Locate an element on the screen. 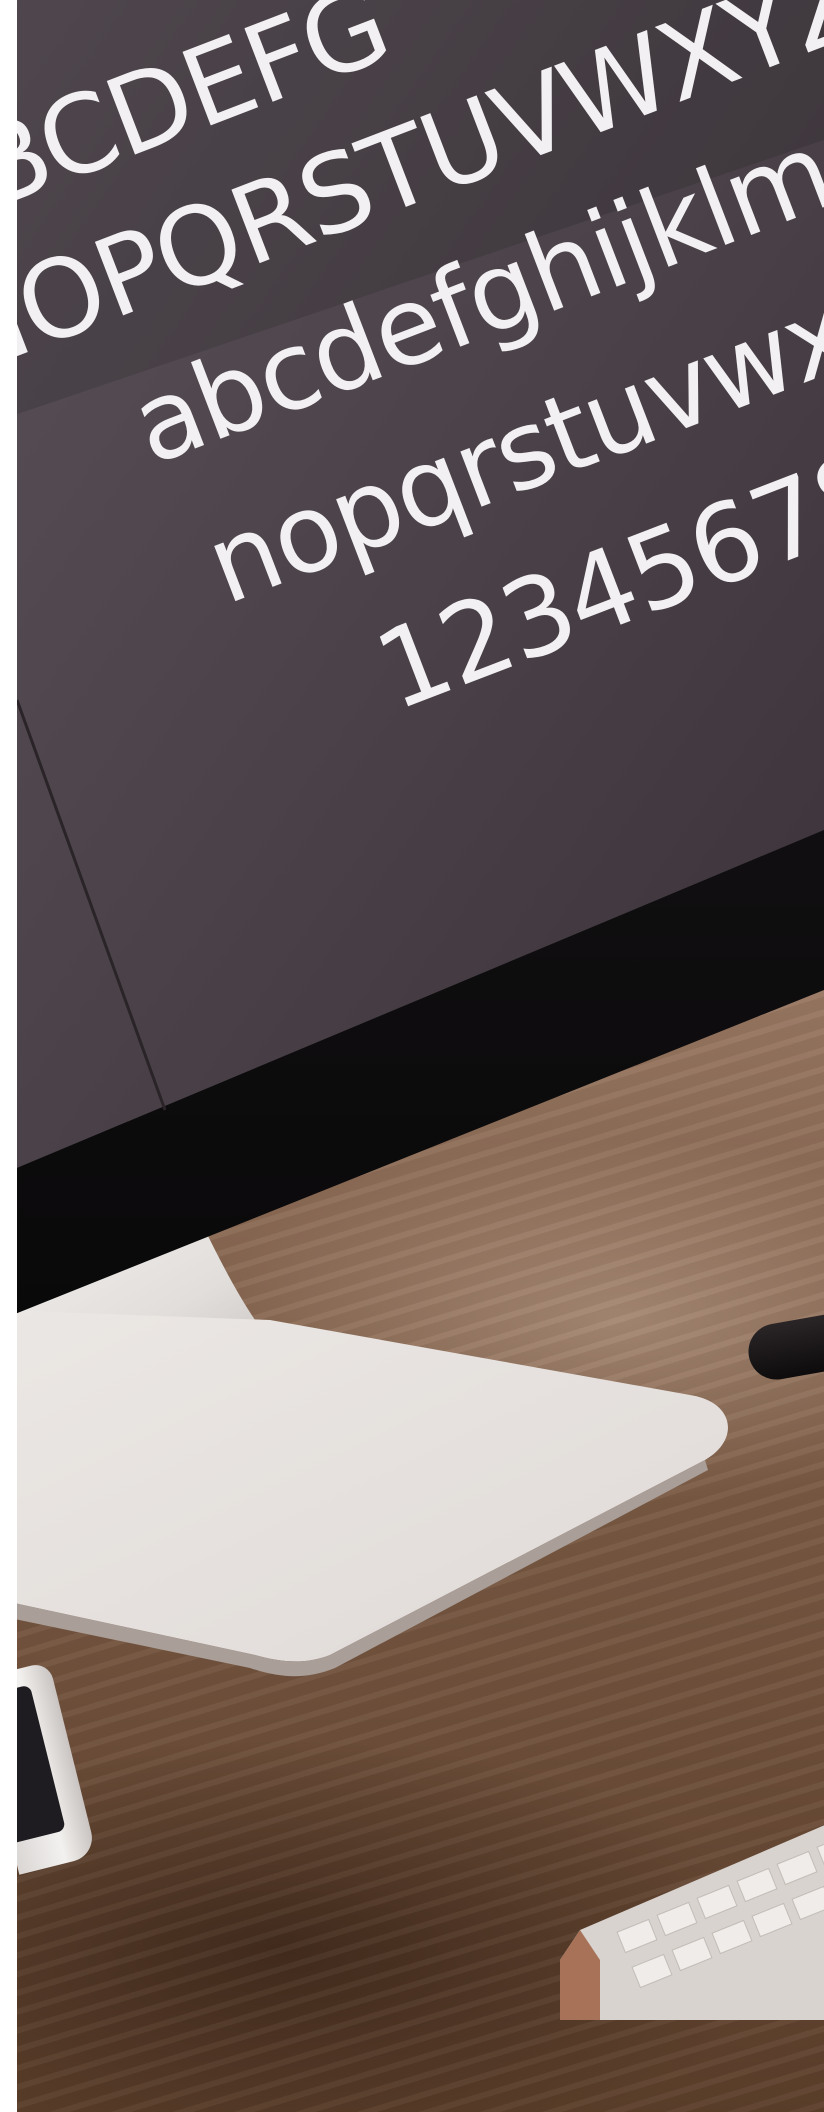  monitor-base is located at coordinates (364, 1486).